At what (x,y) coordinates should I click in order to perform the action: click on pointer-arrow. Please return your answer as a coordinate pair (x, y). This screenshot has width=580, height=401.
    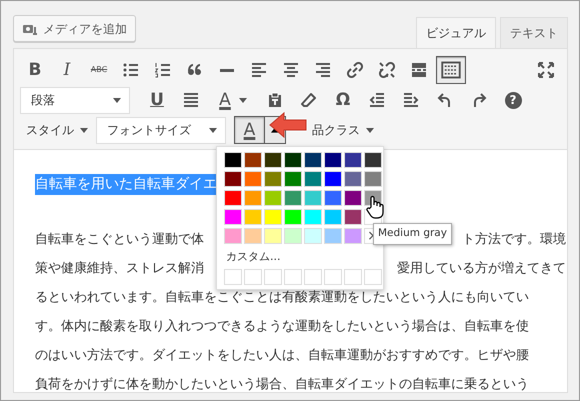
    Looking at the image, I should click on (288, 125).